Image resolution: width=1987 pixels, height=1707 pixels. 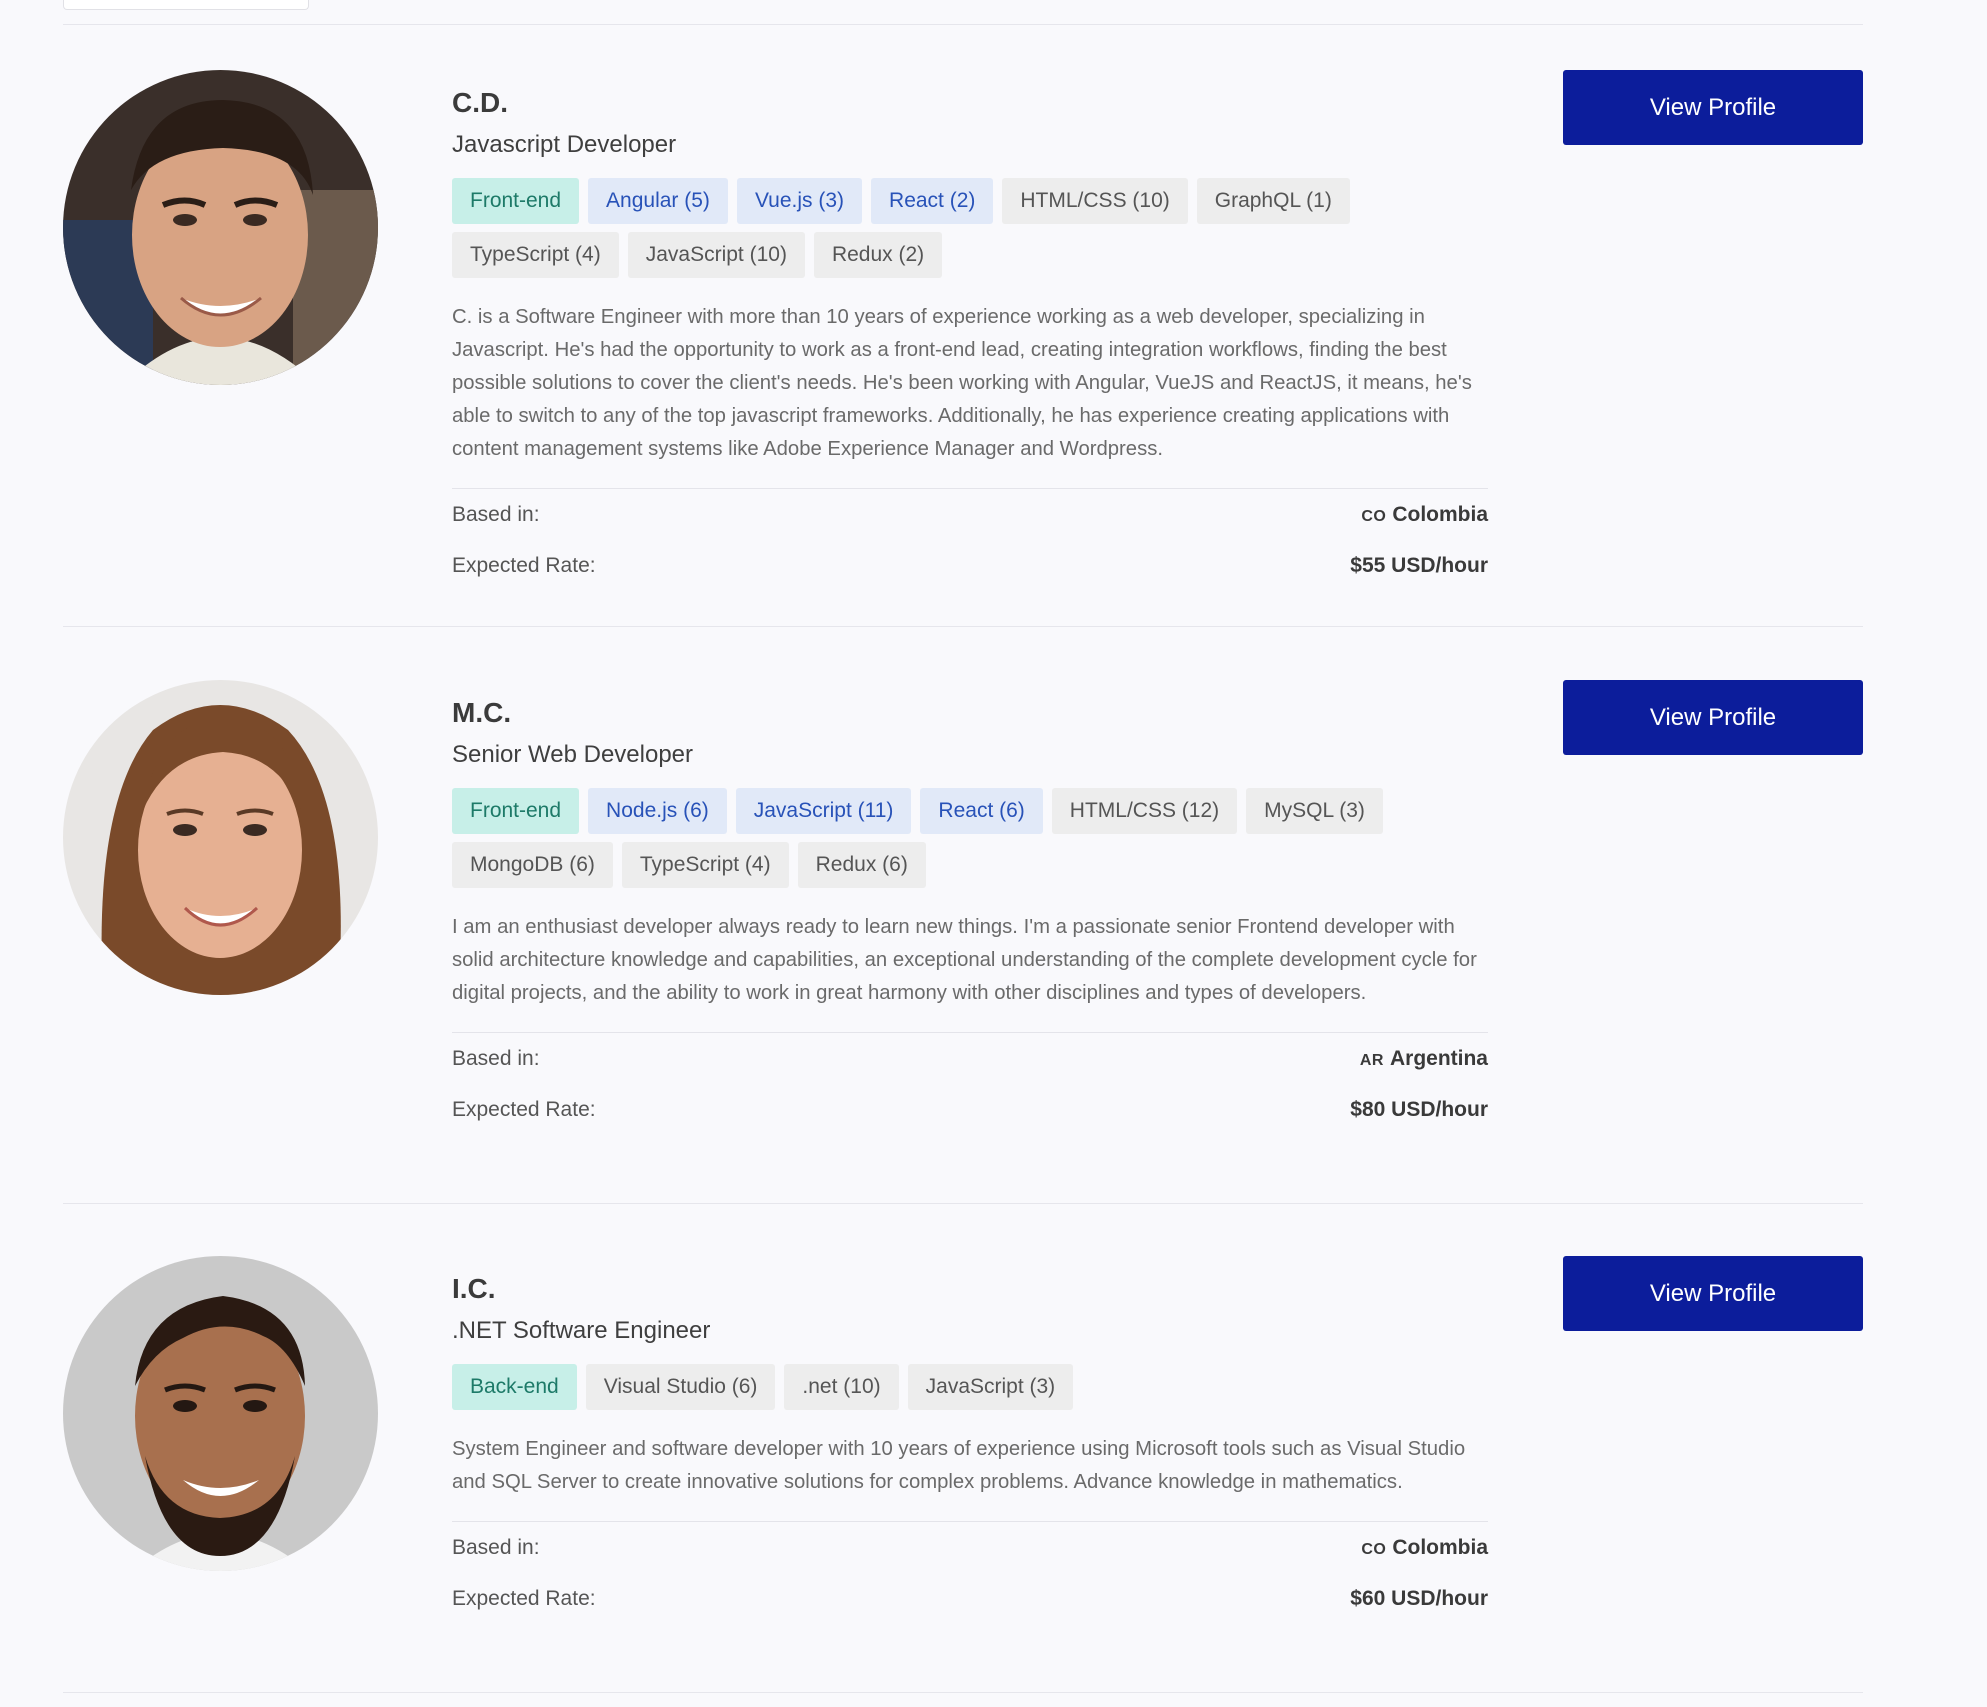 I want to click on skill-tag: React (6), so click(x=981, y=811).